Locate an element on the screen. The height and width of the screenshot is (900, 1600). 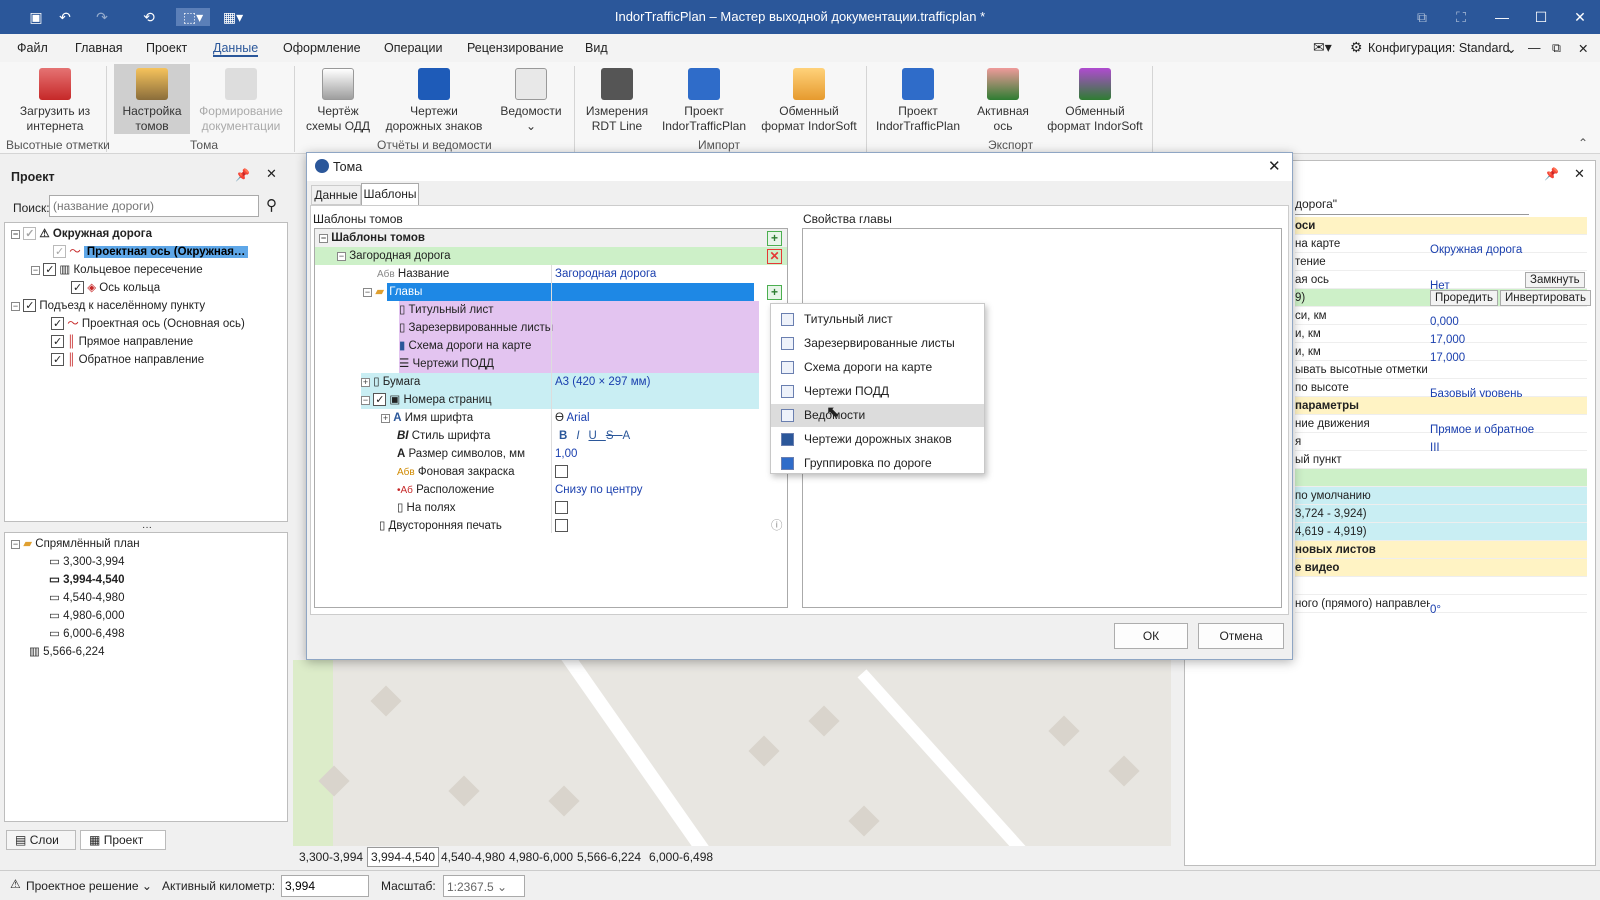
active-km-input is located at coordinates (325, 886).